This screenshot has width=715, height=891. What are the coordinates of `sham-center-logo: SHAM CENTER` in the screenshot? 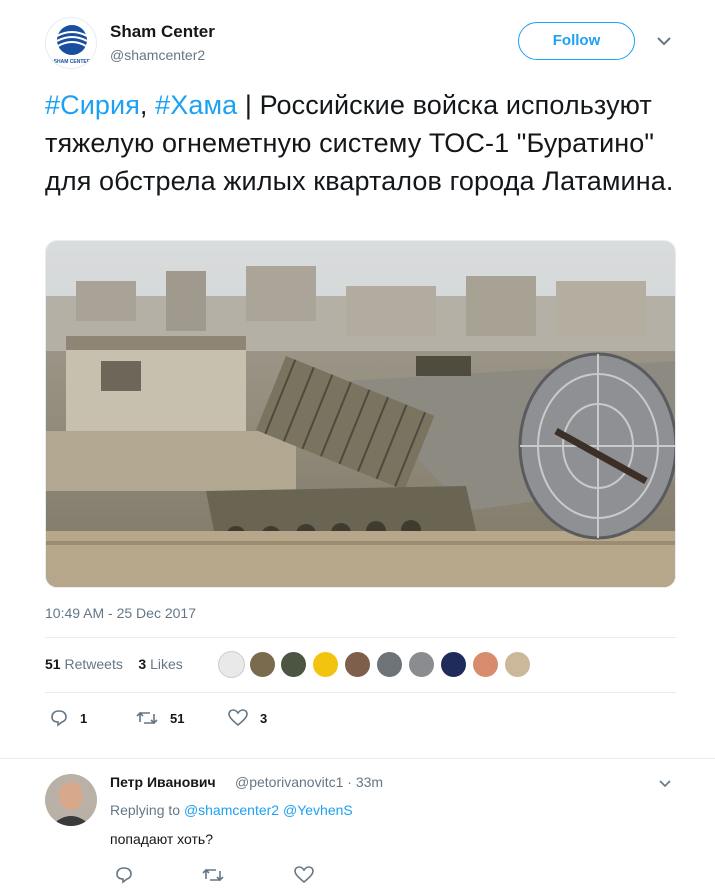 It's located at (72, 45).